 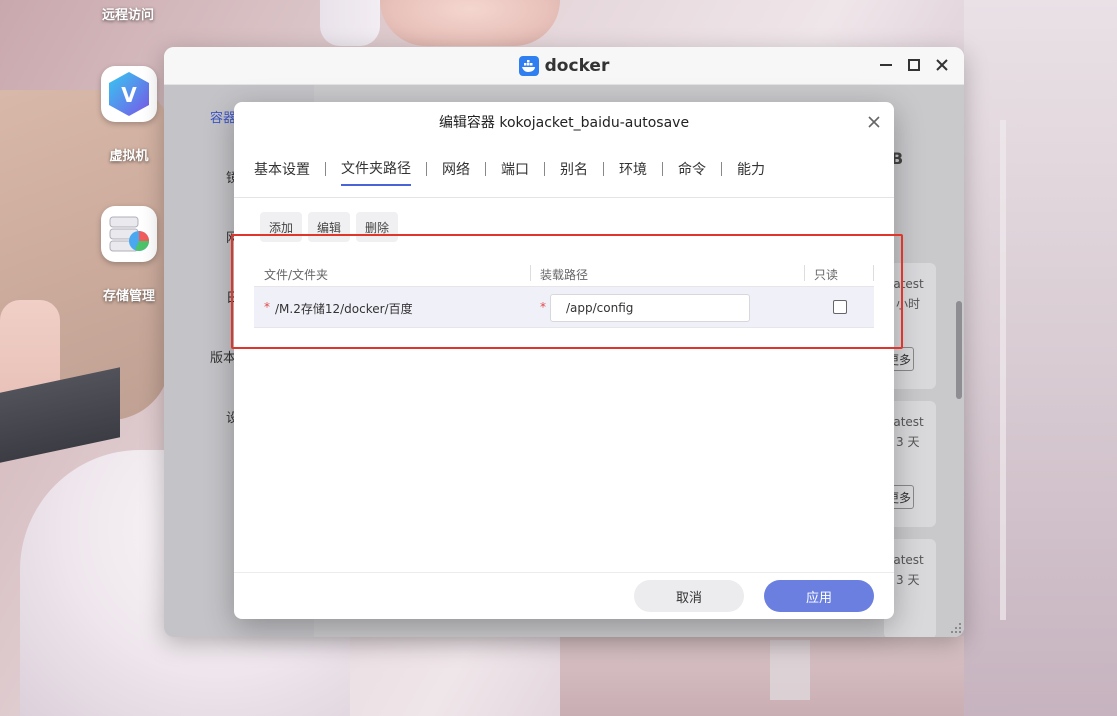 I want to click on tab-capabilities: 能力, so click(x=751, y=172).